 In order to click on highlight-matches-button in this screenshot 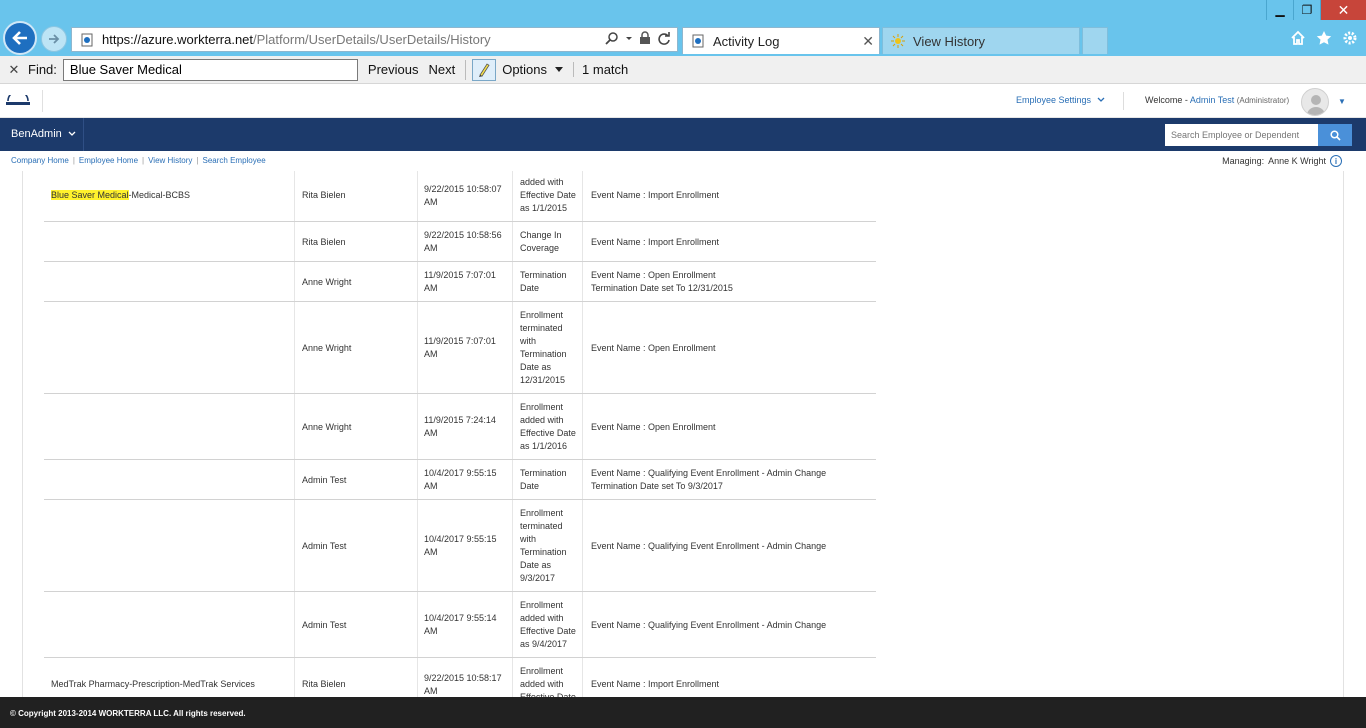, I will do `click(484, 69)`.